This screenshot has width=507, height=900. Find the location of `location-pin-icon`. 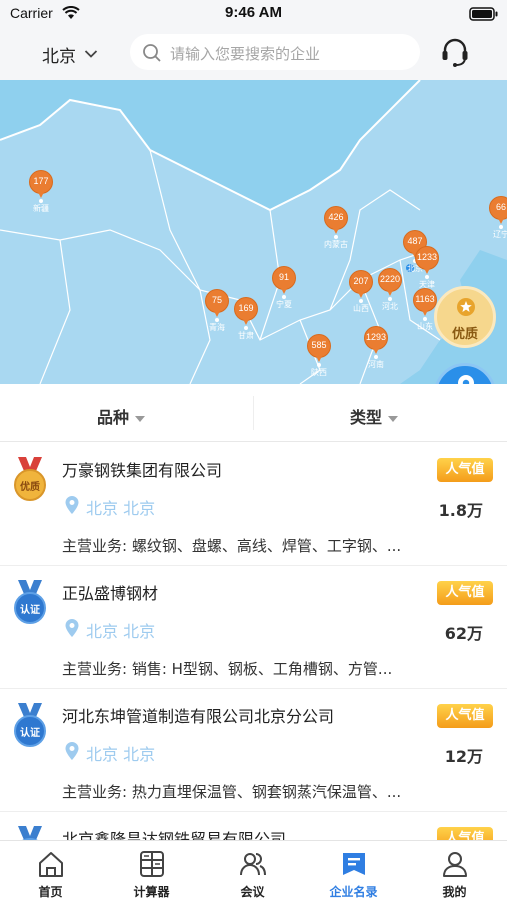

location-pin-icon is located at coordinates (466, 379).